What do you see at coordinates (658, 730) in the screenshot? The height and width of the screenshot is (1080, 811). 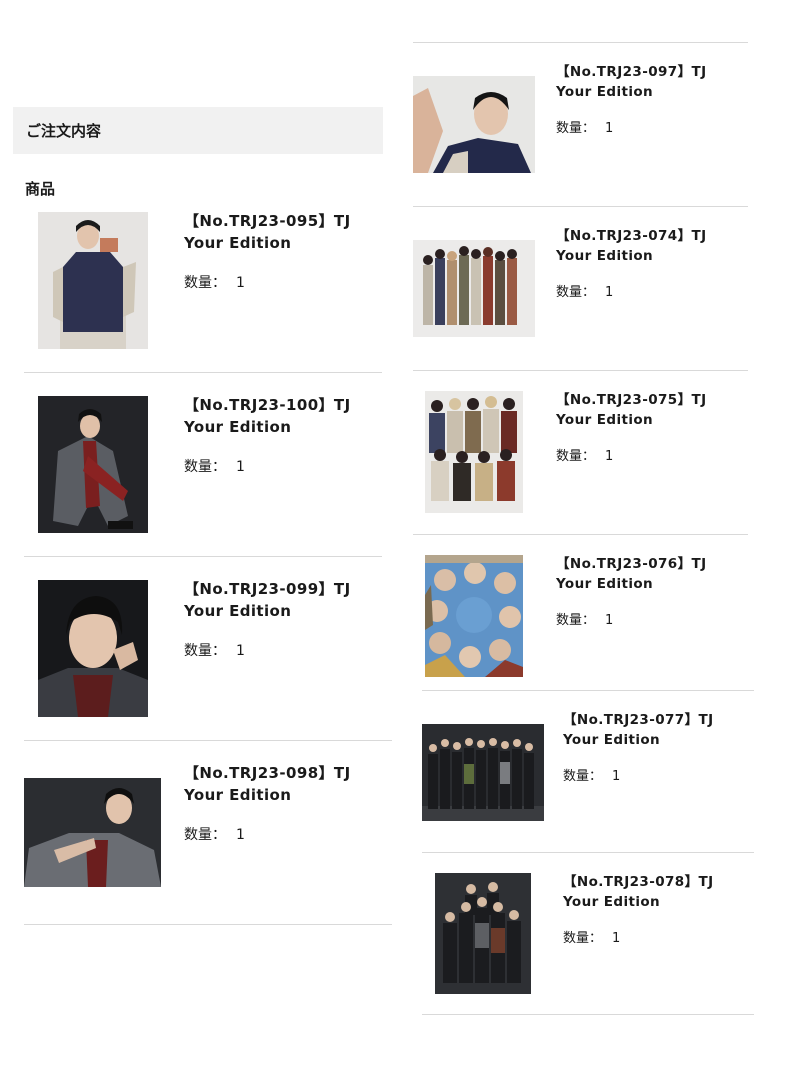 I see `item-title: 【No.TRJ23-077】TJ Your Edition` at bounding box center [658, 730].